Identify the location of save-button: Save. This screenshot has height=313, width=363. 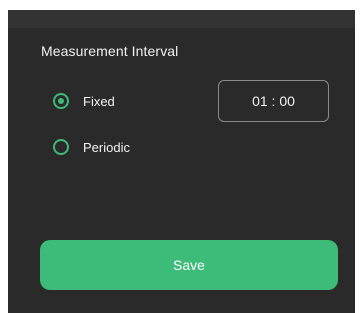
(189, 265).